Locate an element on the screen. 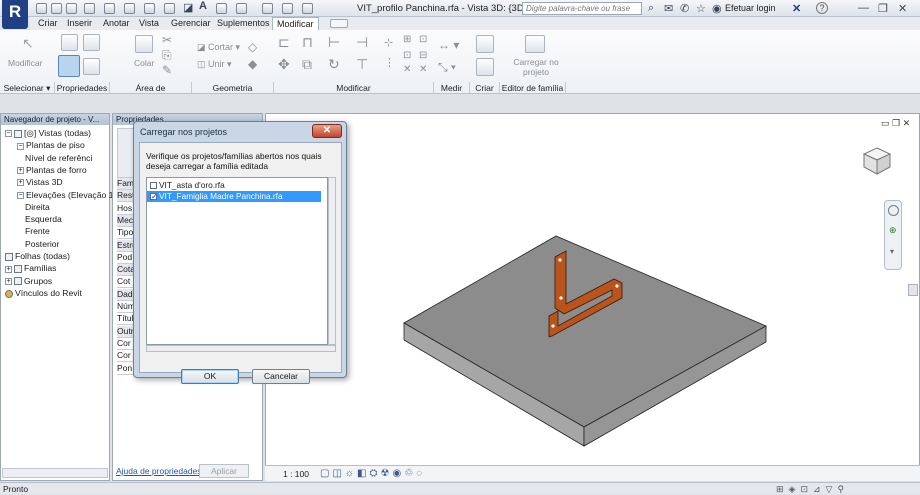  delete-icon: ✕ is located at coordinates (407, 69).